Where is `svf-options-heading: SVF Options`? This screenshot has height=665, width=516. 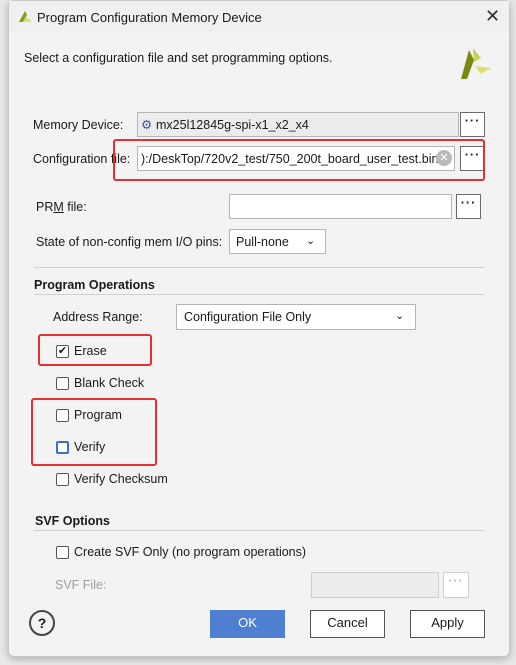
svf-options-heading: SVF Options is located at coordinates (72, 521).